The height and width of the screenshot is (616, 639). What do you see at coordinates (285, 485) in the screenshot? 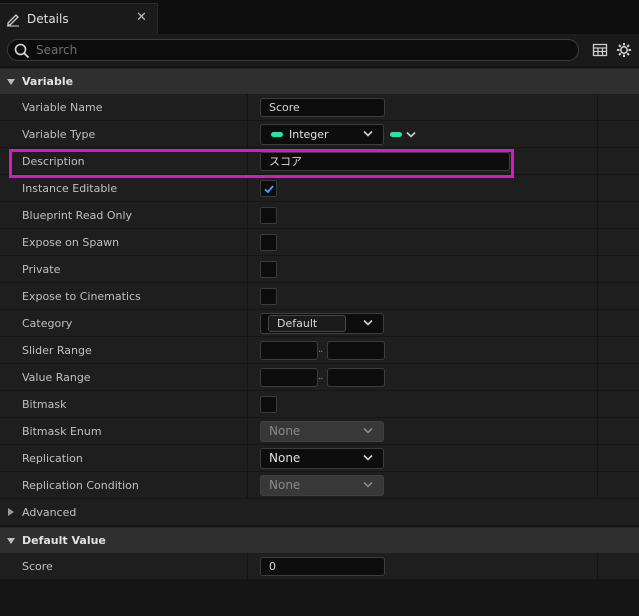
I see `replication-condition-value: None` at bounding box center [285, 485].